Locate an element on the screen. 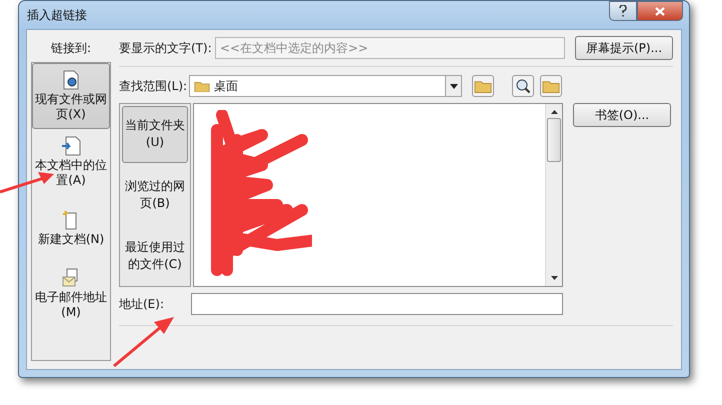 The image size is (722, 405). window-title: 插入超链接 is located at coordinates (57, 15).